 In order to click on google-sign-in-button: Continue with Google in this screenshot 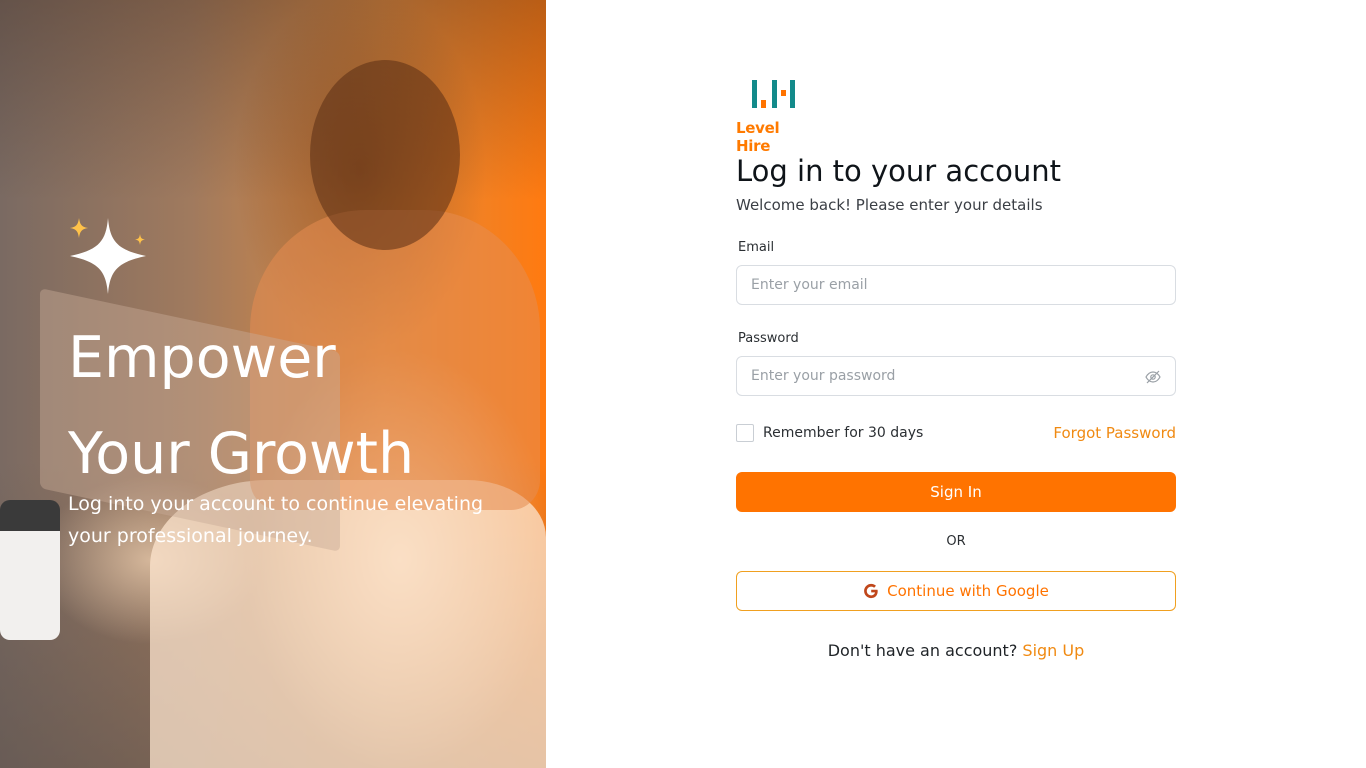, I will do `click(956, 591)`.